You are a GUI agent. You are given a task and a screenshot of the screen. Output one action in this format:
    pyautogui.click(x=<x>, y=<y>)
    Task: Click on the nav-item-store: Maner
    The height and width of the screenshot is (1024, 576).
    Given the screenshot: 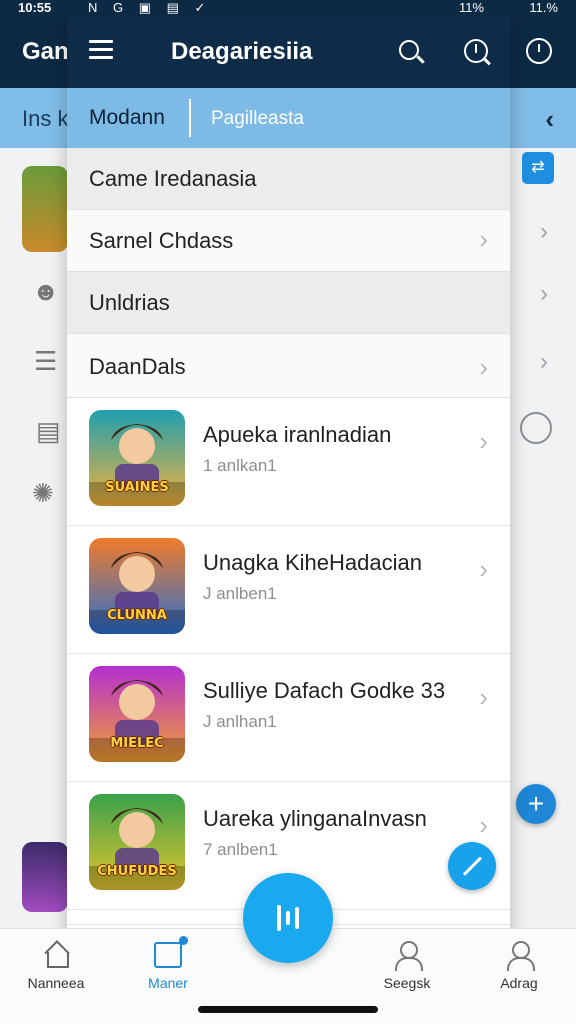 What is the action you would take?
    pyautogui.click(x=168, y=963)
    